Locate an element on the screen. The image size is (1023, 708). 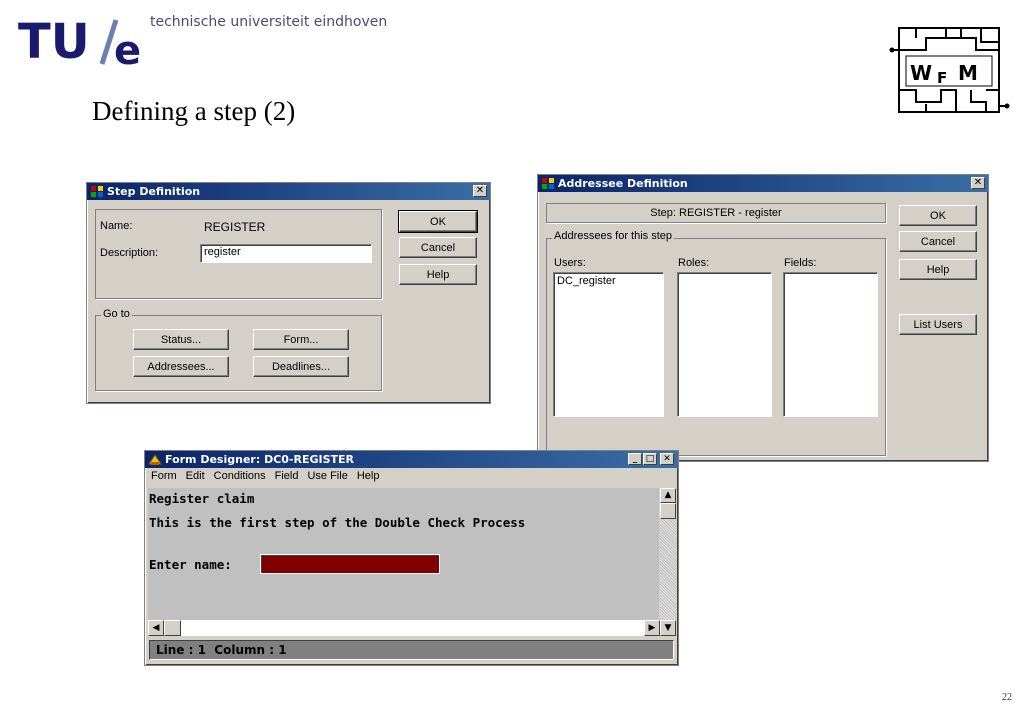
wfm-logo: W F M is located at coordinates (949, 70).